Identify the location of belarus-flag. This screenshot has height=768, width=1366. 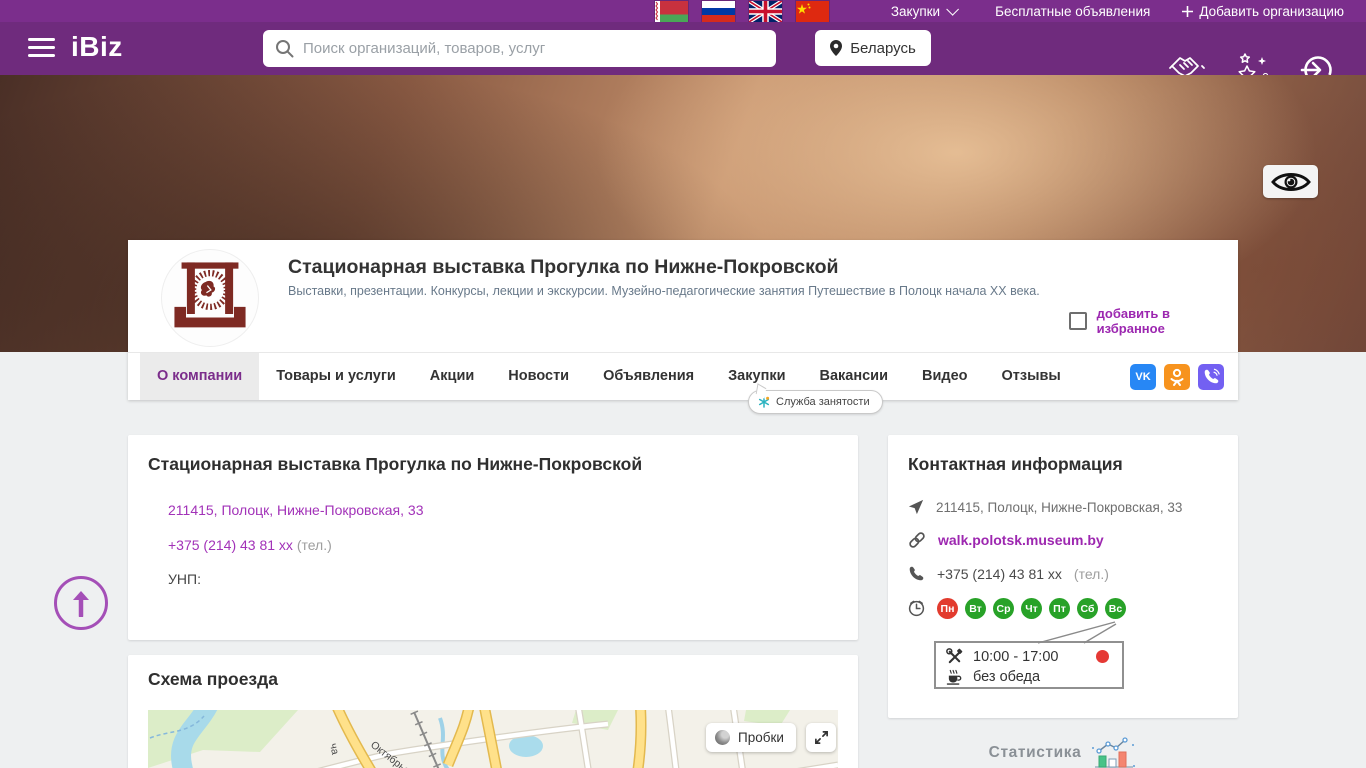
(671, 11).